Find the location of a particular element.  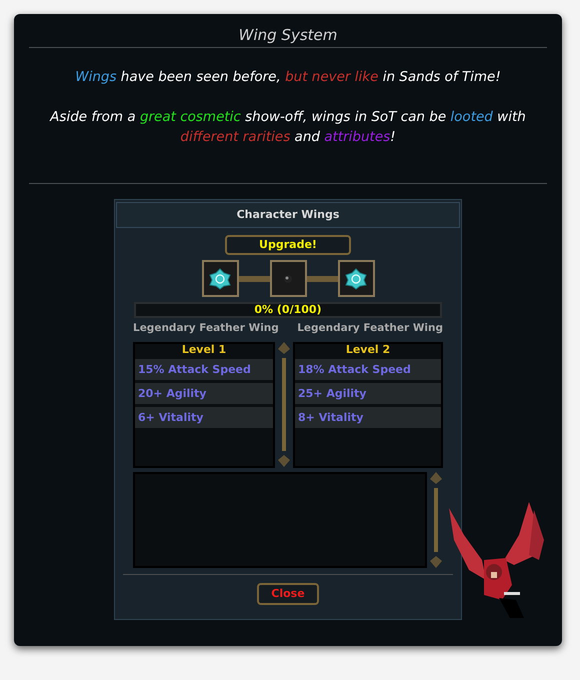

attribute-row: 15% Attack Speed is located at coordinates (204, 369).